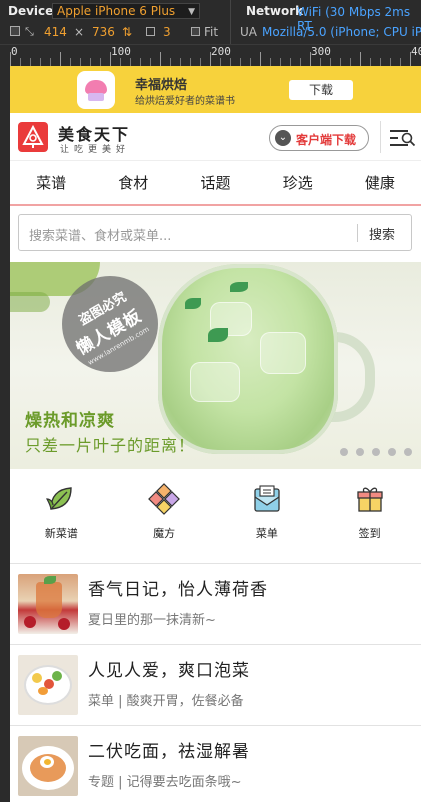 The width and height of the screenshot is (421, 802). Describe the element at coordinates (169, 671) in the screenshot. I see `feed-item-title: 人见人爱，爽口泡菜` at that location.